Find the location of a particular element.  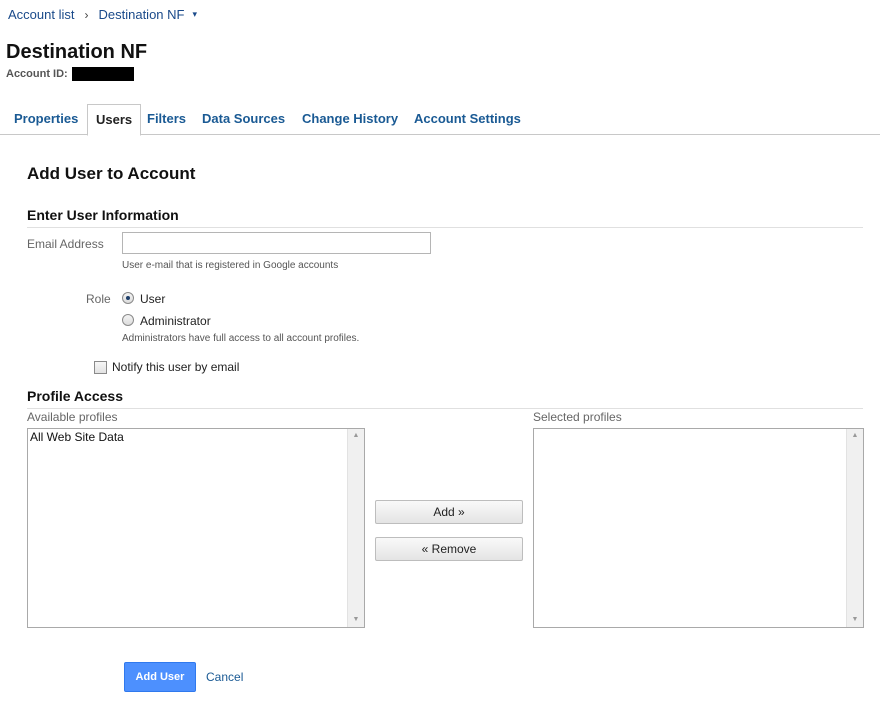

account-id: Account ID: is located at coordinates (70, 74).